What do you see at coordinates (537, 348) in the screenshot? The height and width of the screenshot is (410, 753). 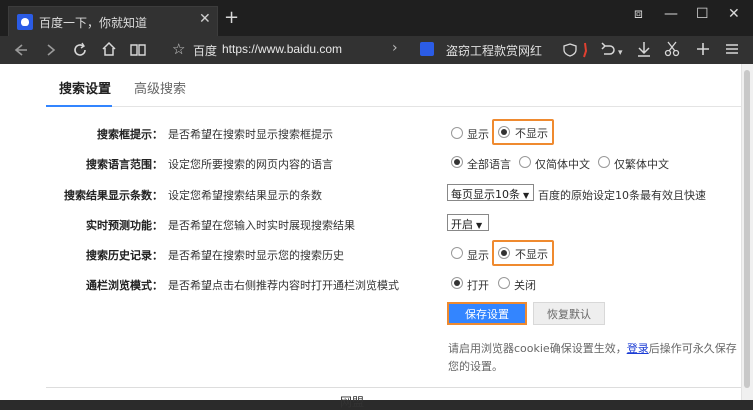 I see `cookie-note-text: 请启用浏览器cookie确保设置生效，` at bounding box center [537, 348].